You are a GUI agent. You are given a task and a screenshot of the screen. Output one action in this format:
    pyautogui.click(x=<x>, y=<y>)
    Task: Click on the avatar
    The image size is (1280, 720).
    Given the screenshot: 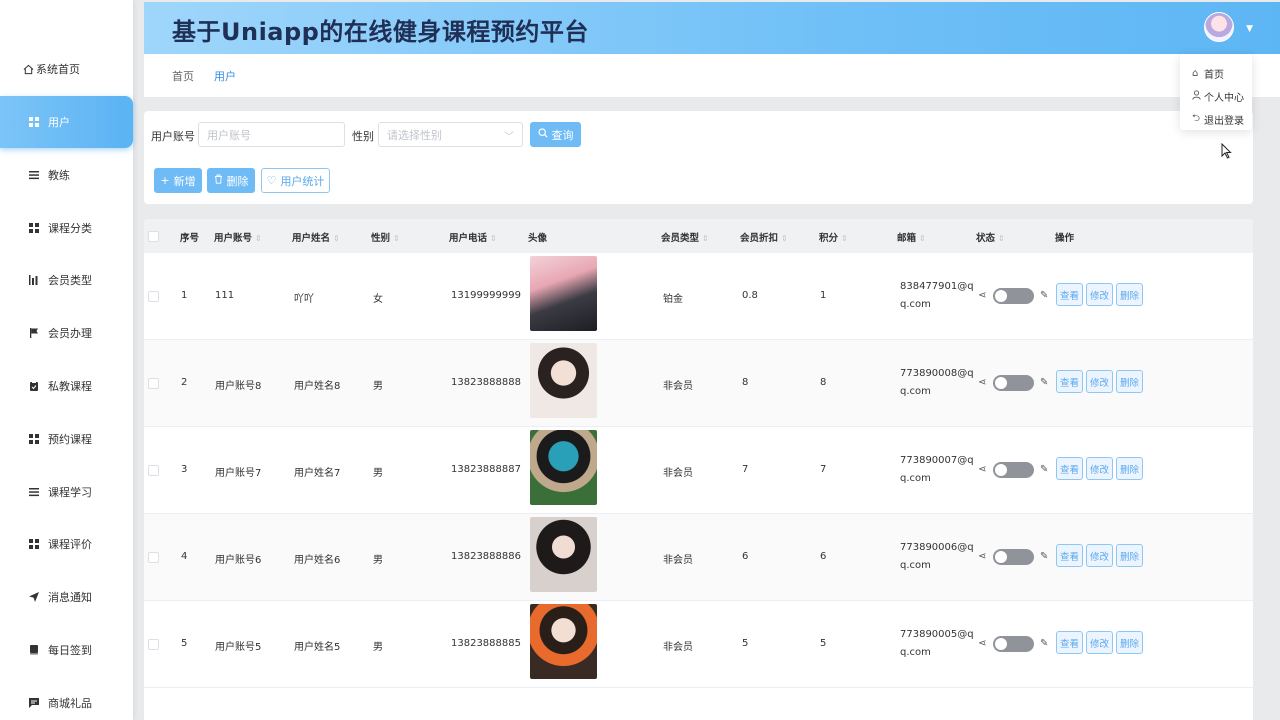 What is the action you would take?
    pyautogui.click(x=1219, y=27)
    